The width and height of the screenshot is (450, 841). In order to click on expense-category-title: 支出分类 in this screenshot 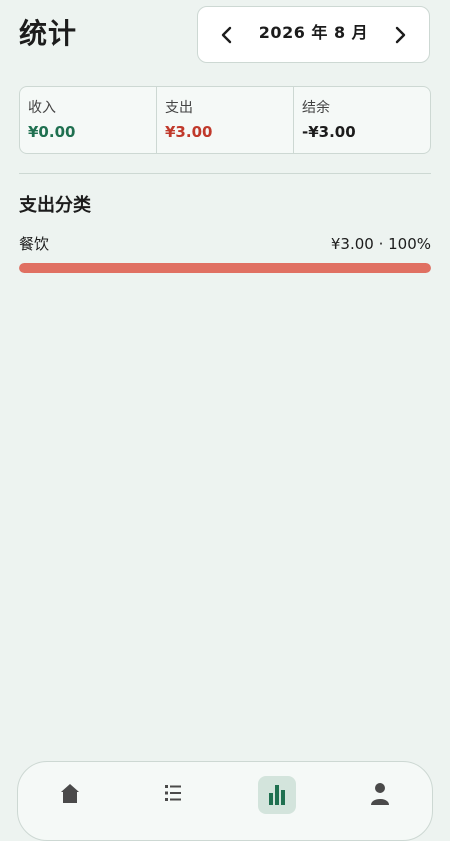, I will do `click(55, 205)`.